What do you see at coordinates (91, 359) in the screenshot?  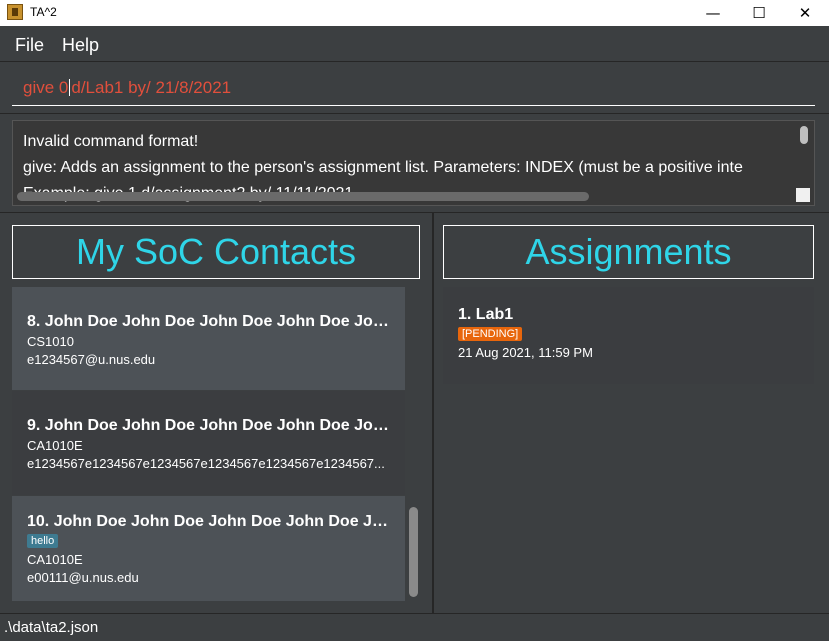 I see `contact-email: e1234567@u.nus.edu` at bounding box center [91, 359].